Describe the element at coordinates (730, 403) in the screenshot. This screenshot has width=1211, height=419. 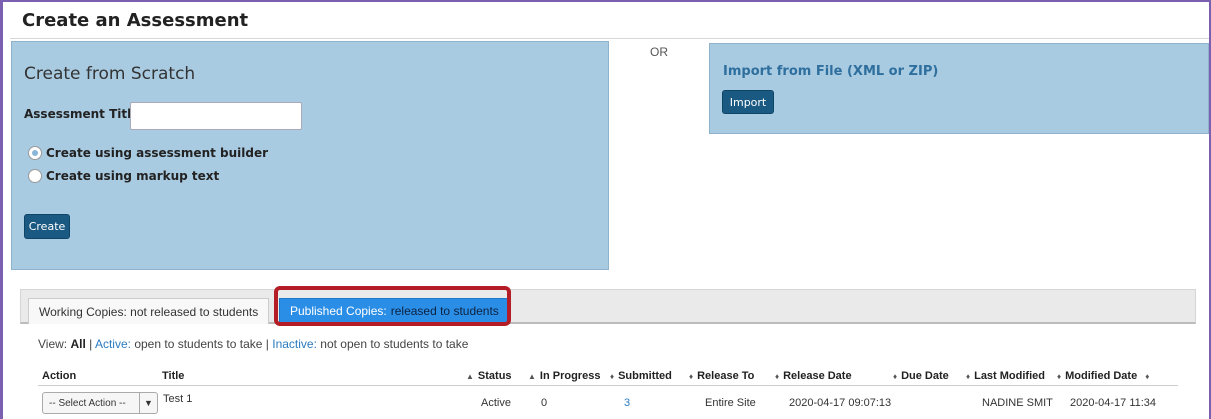
I see `row-release-to: Entire Site` at that location.